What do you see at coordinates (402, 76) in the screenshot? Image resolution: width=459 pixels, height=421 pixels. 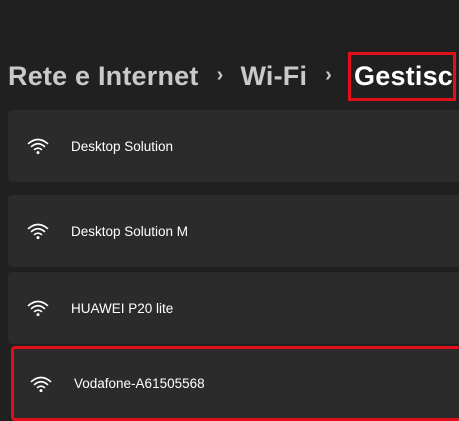 I see `page-title: Gestisc` at bounding box center [402, 76].